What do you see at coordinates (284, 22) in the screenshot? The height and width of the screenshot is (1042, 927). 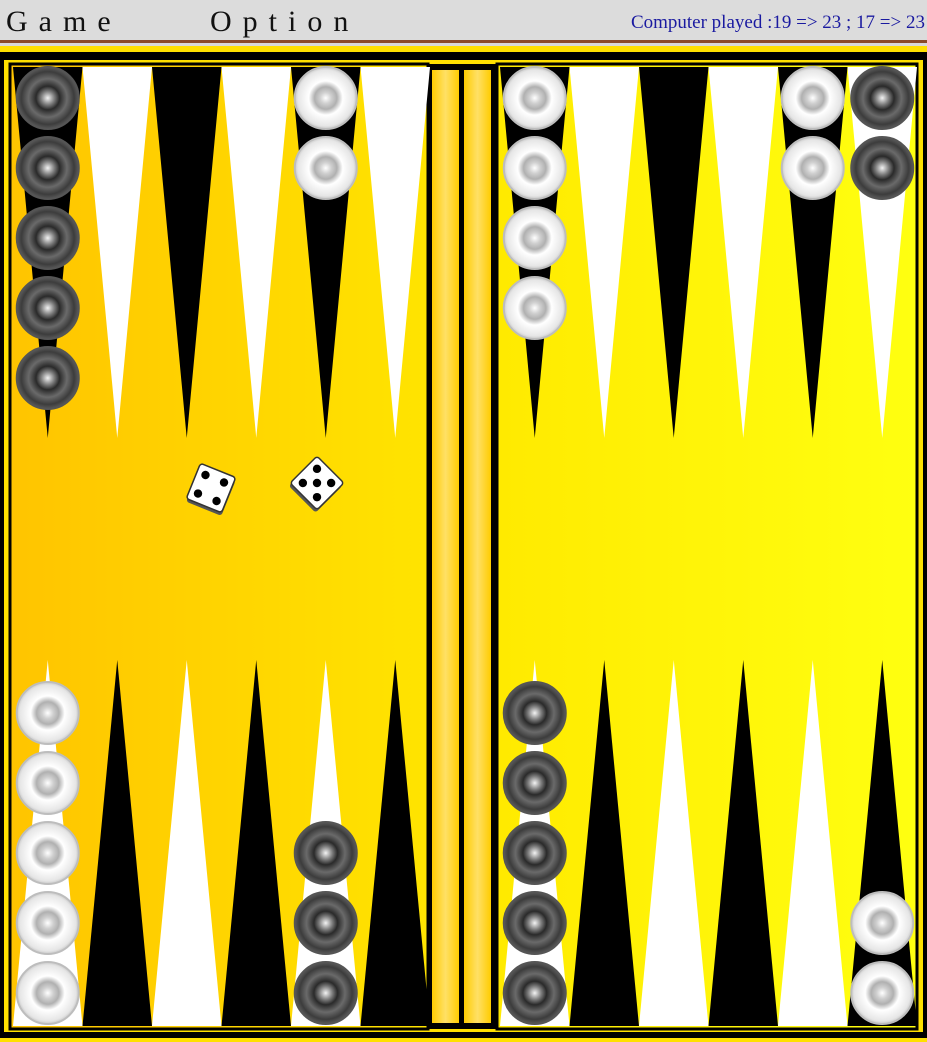 I see `option-menu: Option` at bounding box center [284, 22].